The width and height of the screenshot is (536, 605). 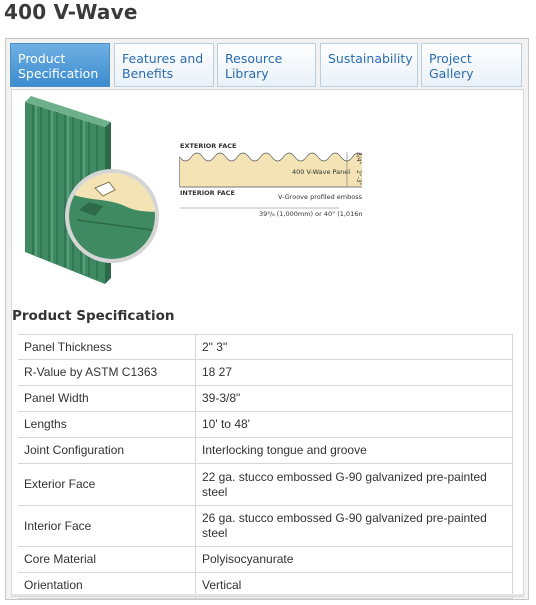 What do you see at coordinates (267, 595) in the screenshot?
I see `content-bottom-shadow` at bounding box center [267, 595].